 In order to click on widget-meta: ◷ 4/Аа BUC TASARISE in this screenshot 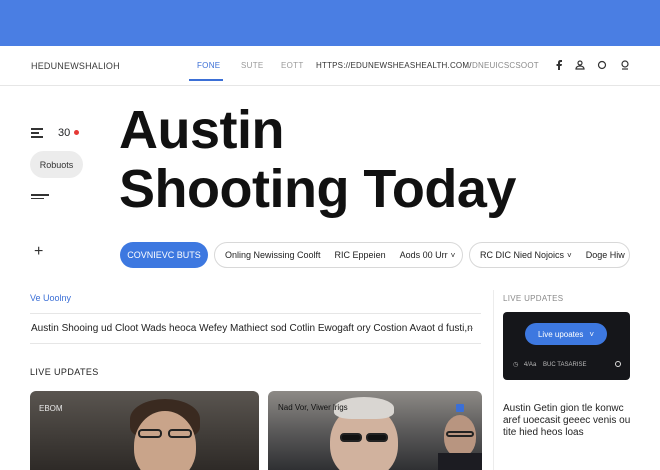, I will do `click(549, 364)`.